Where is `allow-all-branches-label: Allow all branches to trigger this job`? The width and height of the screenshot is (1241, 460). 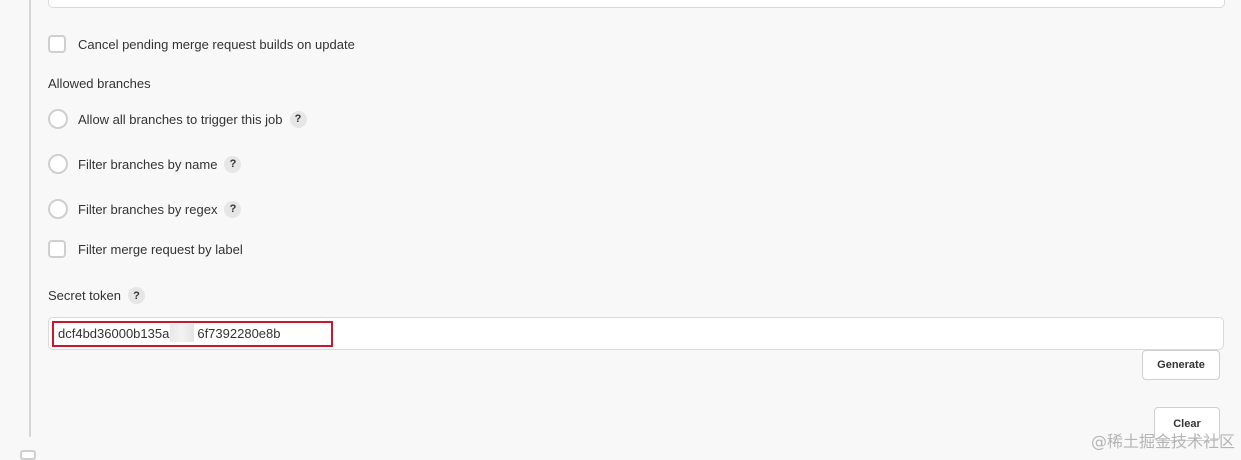
allow-all-branches-label: Allow all branches to trigger this job is located at coordinates (180, 119).